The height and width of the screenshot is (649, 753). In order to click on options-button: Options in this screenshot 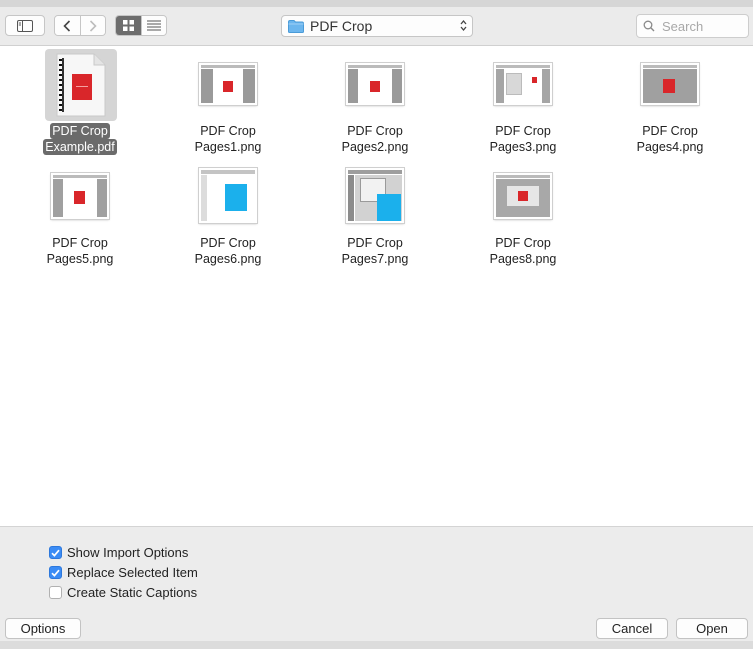, I will do `click(43, 628)`.